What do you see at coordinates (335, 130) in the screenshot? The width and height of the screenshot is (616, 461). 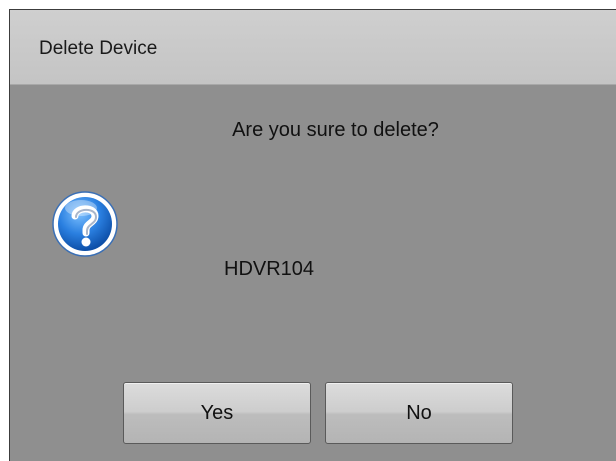 I see `confirm-message: Are you sure to delete?` at bounding box center [335, 130].